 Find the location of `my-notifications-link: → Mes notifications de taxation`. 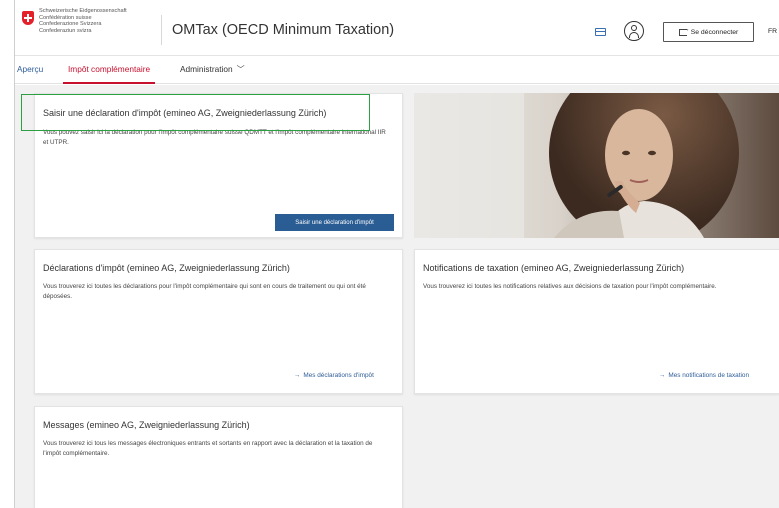

my-notifications-link: → Mes notifications de taxation is located at coordinates (704, 375).